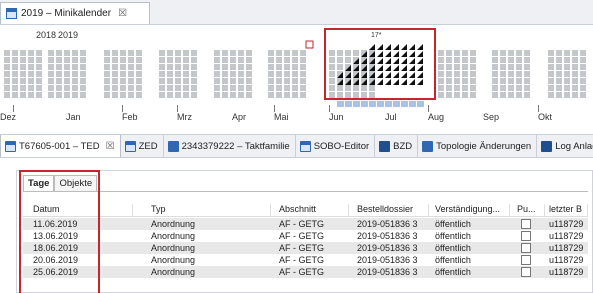 This screenshot has height=293, width=593. What do you see at coordinates (336, 146) in the screenshot?
I see `tab-sobo-editor: SOBO-Editor` at bounding box center [336, 146].